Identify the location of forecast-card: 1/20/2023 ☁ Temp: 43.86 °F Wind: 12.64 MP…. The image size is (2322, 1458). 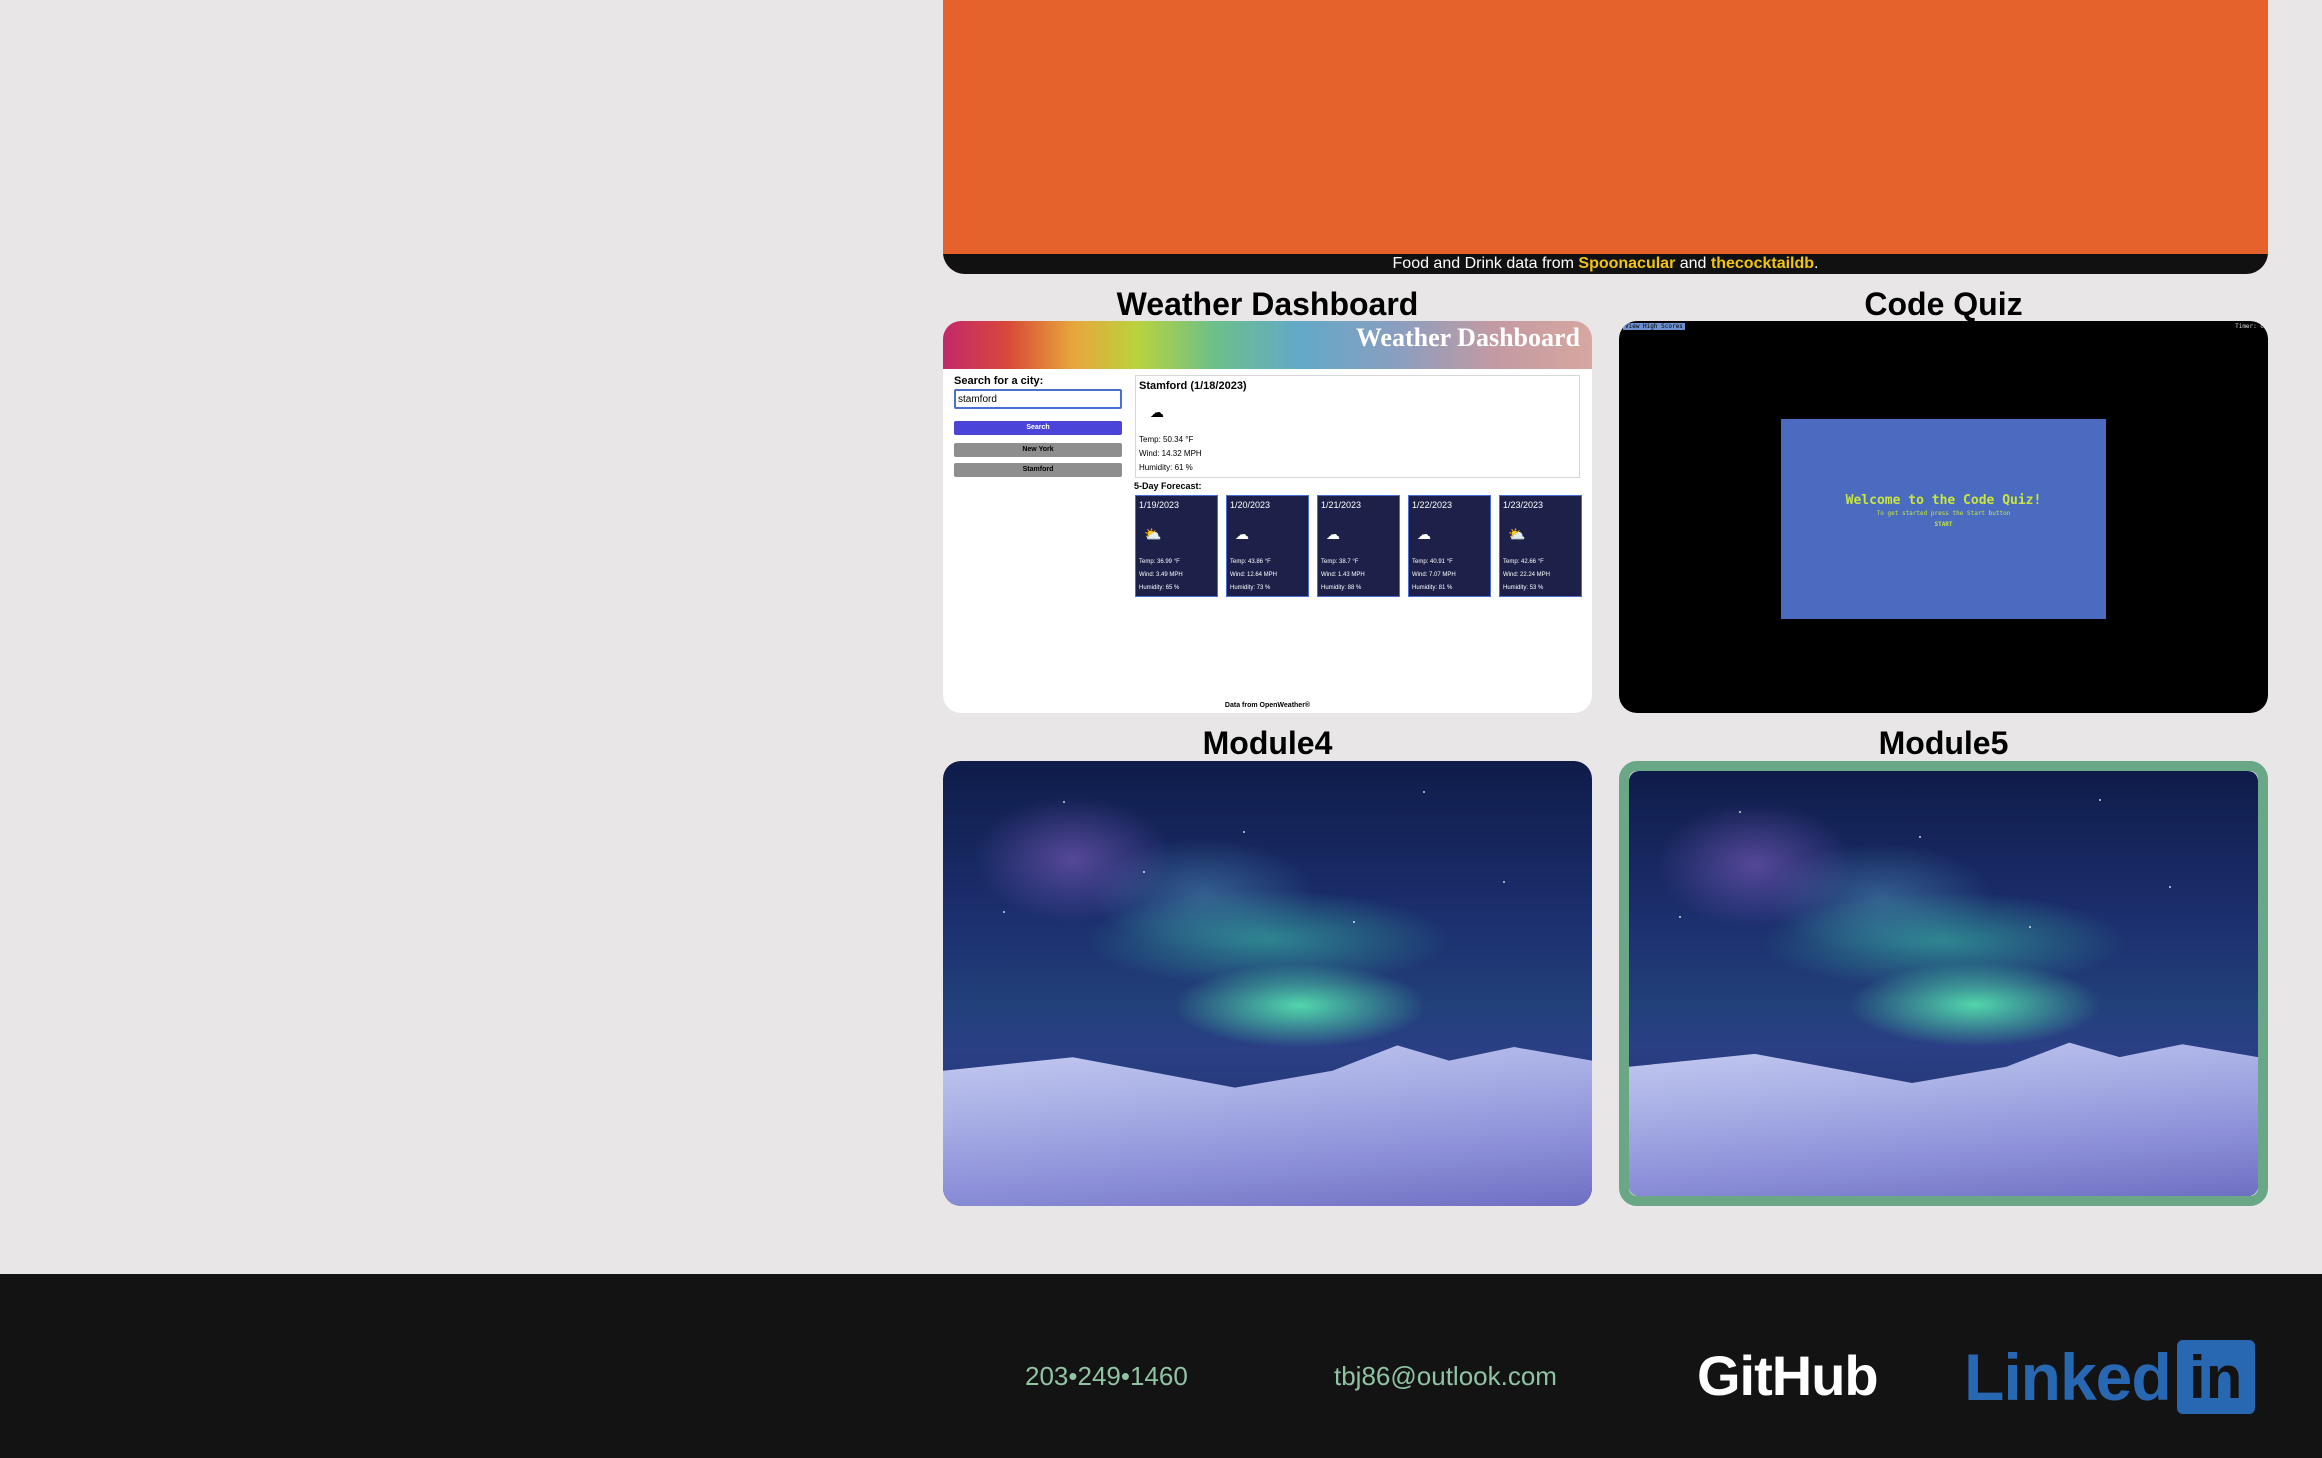
(1267, 546).